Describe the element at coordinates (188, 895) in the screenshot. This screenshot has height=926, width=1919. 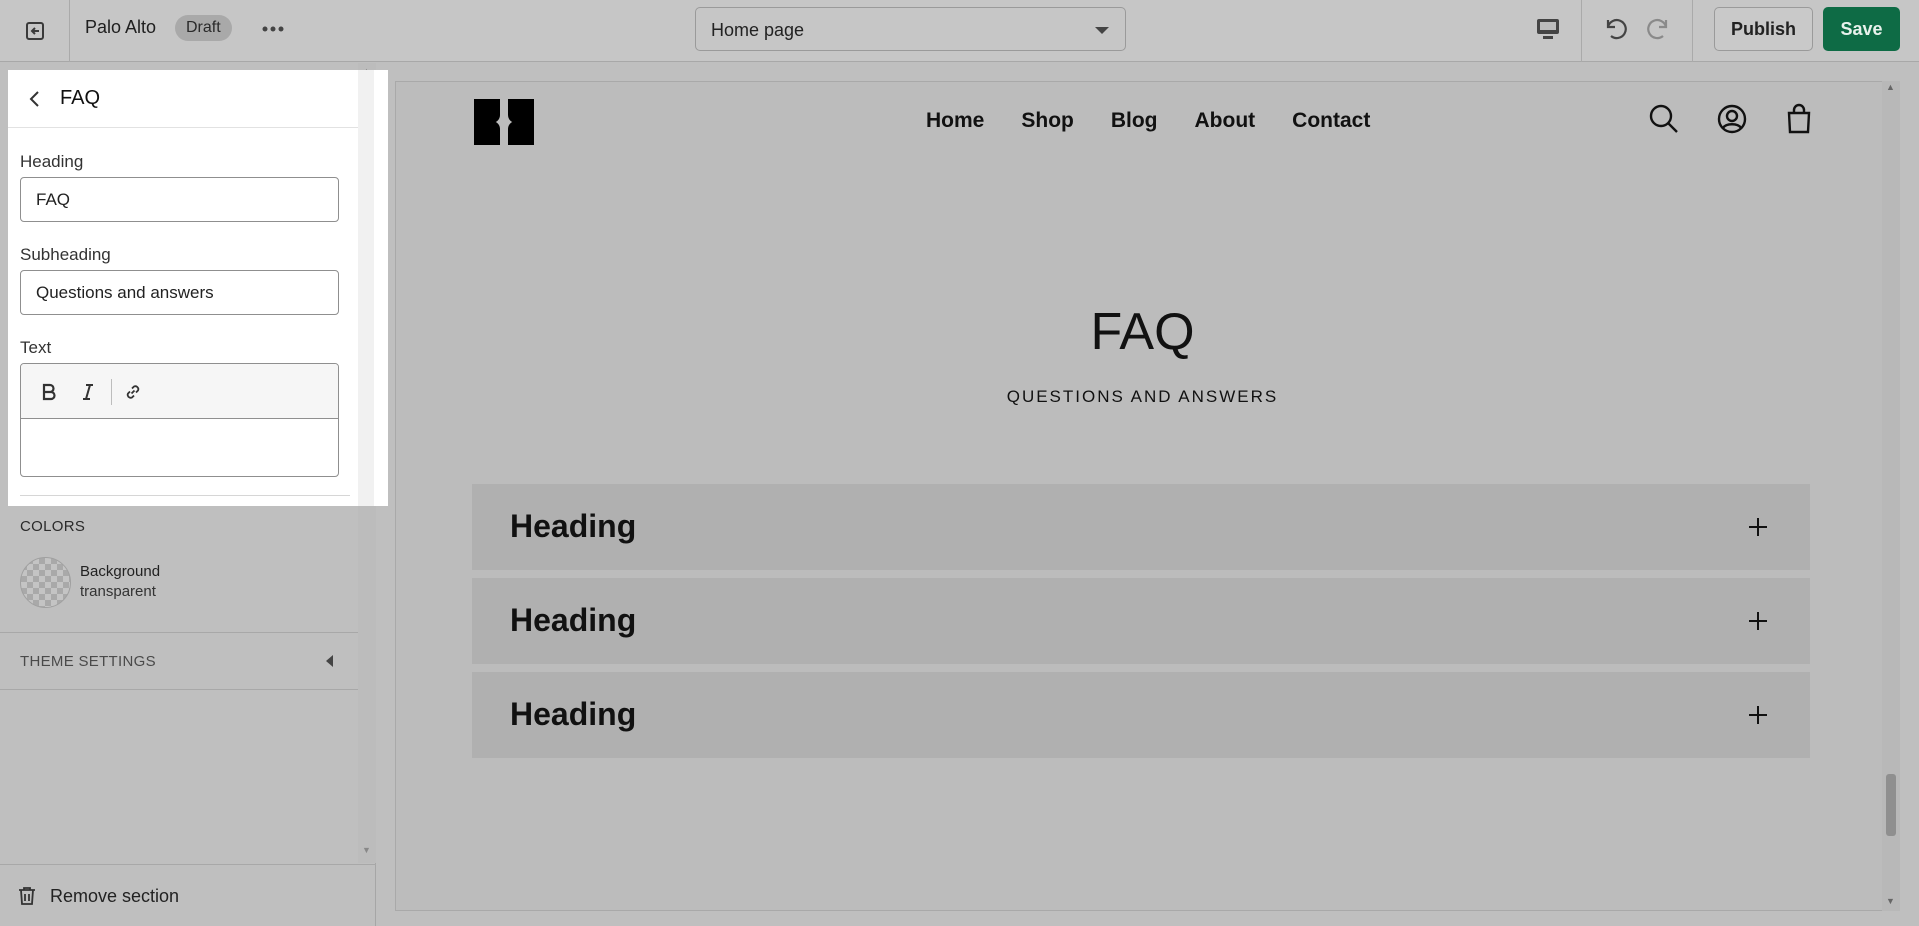
I see `remove-section-button: Remove section` at that location.